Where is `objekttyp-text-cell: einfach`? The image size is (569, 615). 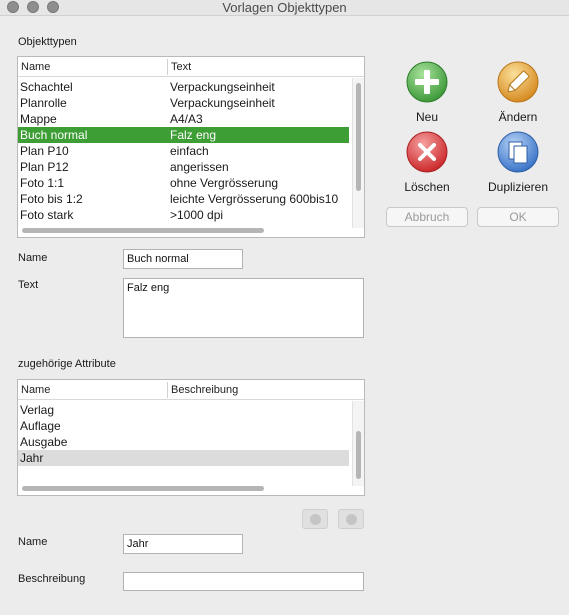 objekttyp-text-cell: einfach is located at coordinates (189, 151).